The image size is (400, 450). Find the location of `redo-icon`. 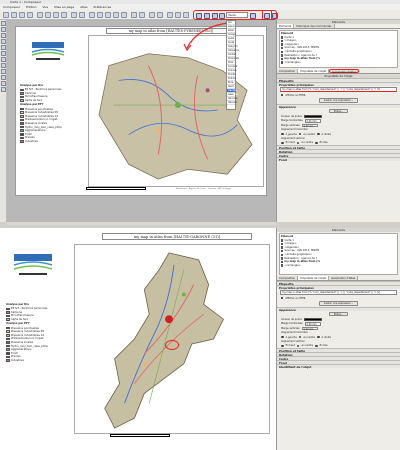

redo-icon is located at coordinates (82, 15).